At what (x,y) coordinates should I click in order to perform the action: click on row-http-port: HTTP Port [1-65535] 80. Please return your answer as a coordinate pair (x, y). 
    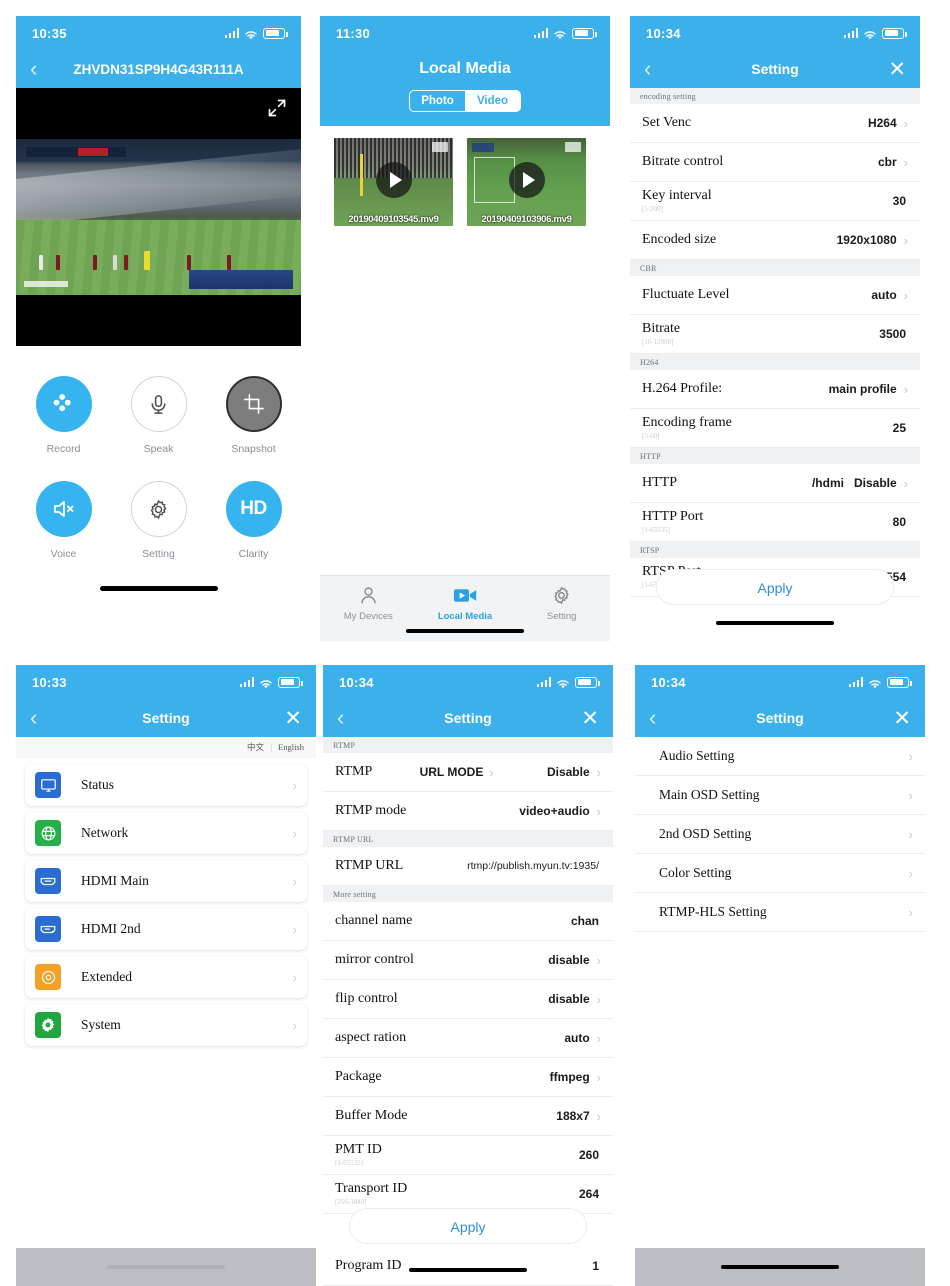
    Looking at the image, I should click on (775, 522).